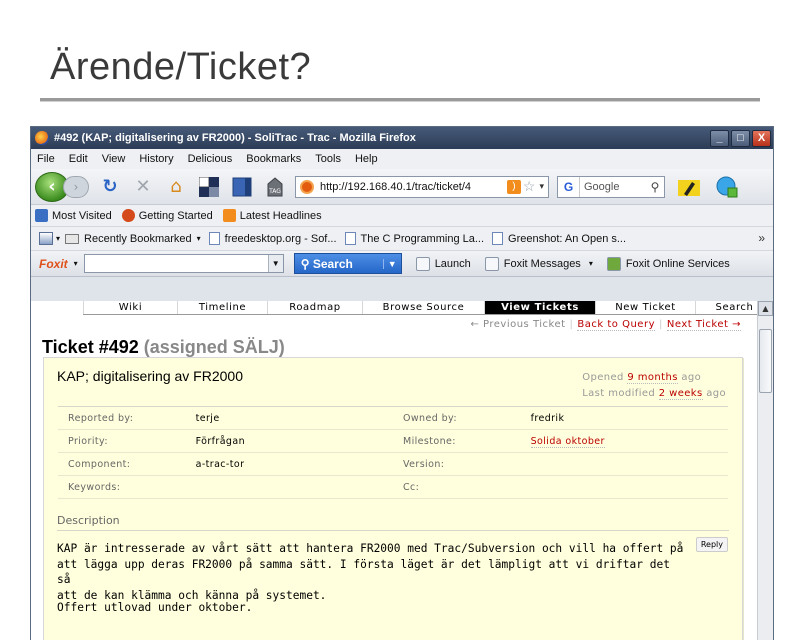 This screenshot has height=640, width=800. I want to click on menu-view: View, so click(114, 159).